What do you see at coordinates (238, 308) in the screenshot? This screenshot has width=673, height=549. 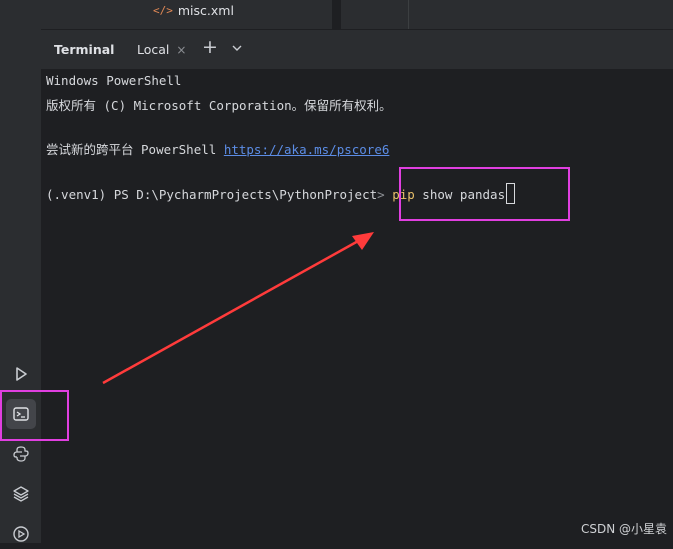 I see `annotation-arrow` at bounding box center [238, 308].